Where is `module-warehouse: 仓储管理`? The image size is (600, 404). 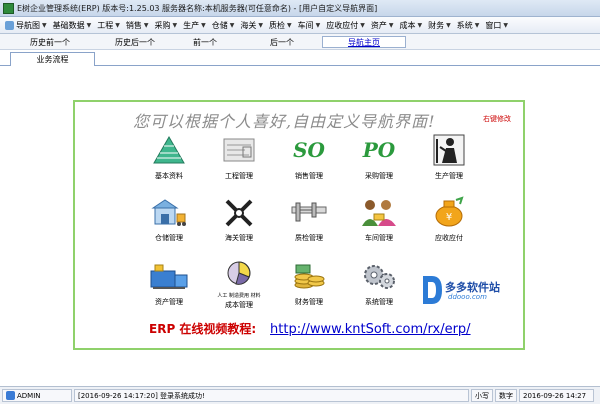
module-warehouse: 仓储管理 is located at coordinates (169, 220).